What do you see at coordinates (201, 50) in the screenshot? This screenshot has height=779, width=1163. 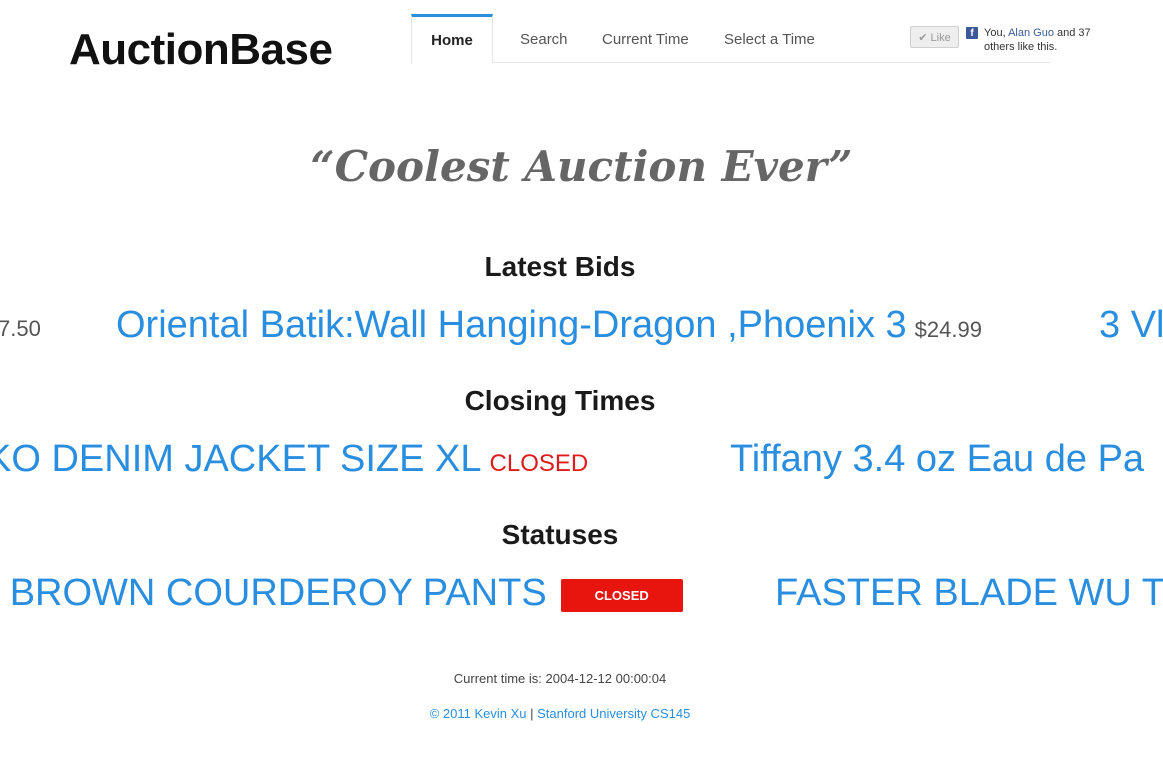 I see `brand-logo: AuctionBase` at bounding box center [201, 50].